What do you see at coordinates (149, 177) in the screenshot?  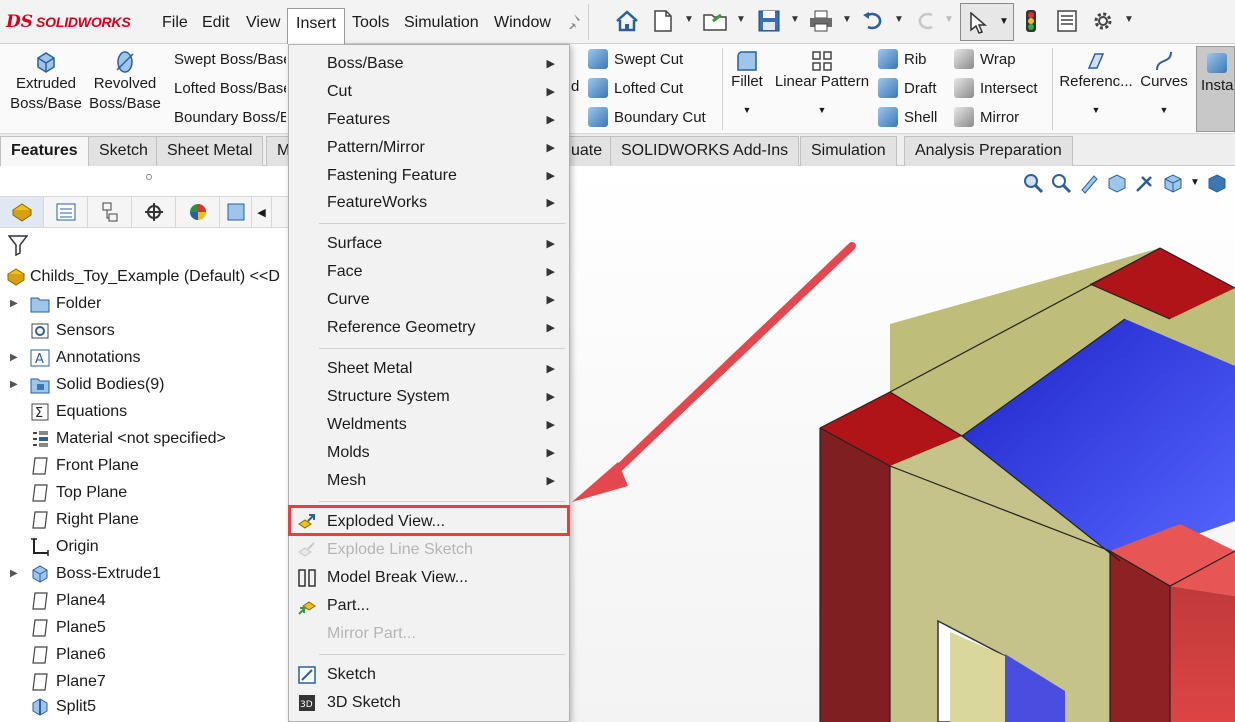 I see `panel-splitter-handle` at bounding box center [149, 177].